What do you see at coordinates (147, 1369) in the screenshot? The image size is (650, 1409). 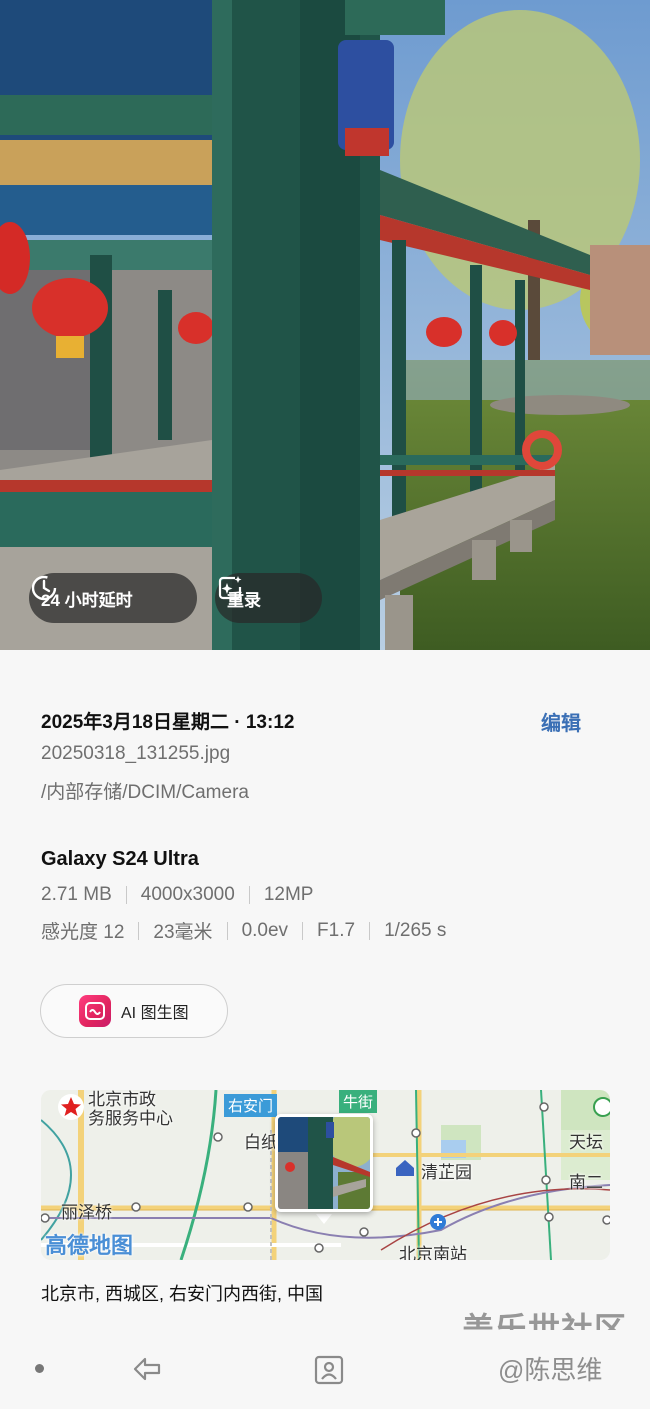 I see `back-arrow-icon` at bounding box center [147, 1369].